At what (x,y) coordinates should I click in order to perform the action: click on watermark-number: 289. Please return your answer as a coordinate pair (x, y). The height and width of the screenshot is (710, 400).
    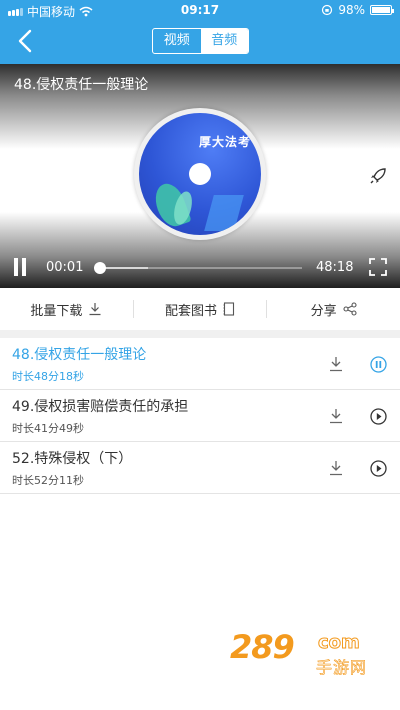
    Looking at the image, I should click on (262, 647).